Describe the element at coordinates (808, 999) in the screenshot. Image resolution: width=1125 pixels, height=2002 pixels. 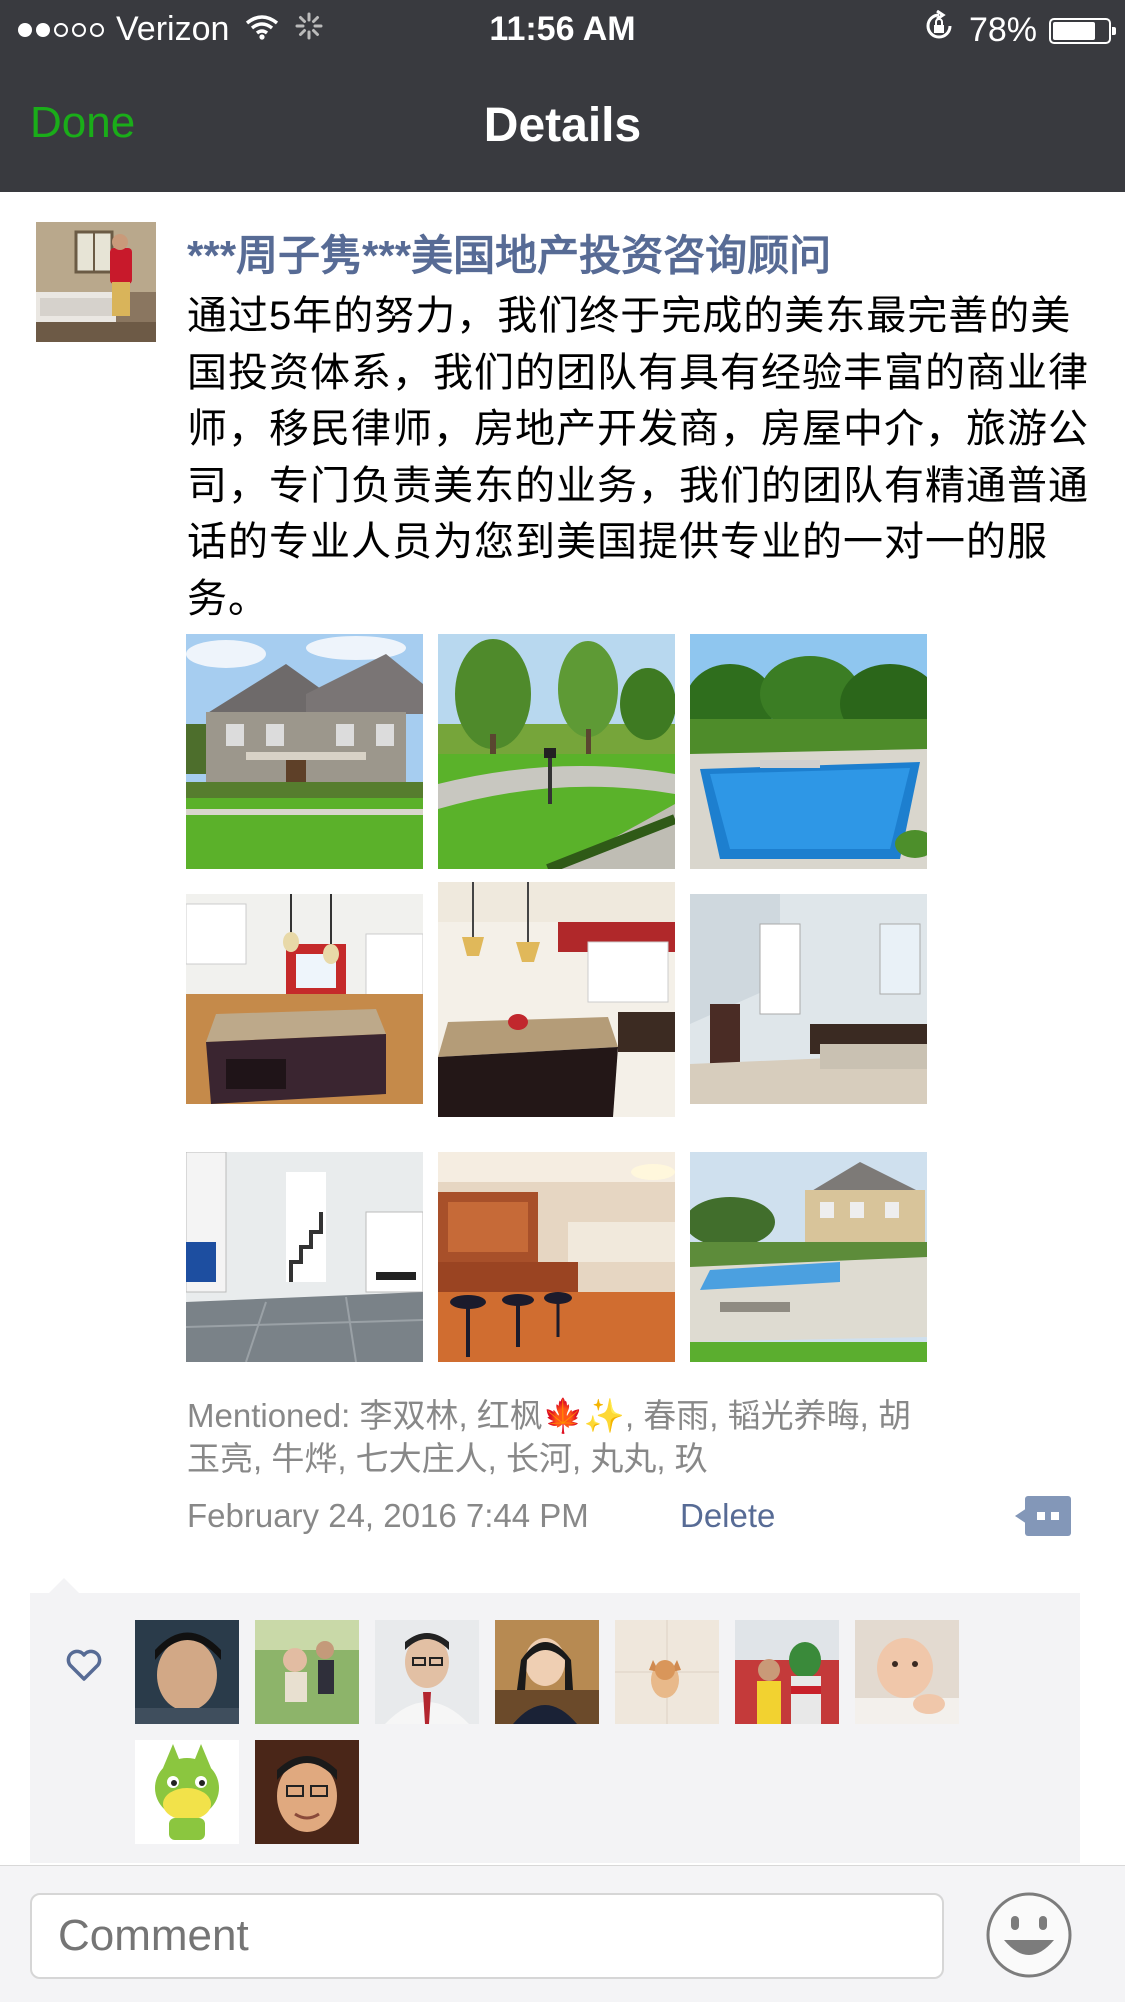
I see `bathroom-photo` at that location.